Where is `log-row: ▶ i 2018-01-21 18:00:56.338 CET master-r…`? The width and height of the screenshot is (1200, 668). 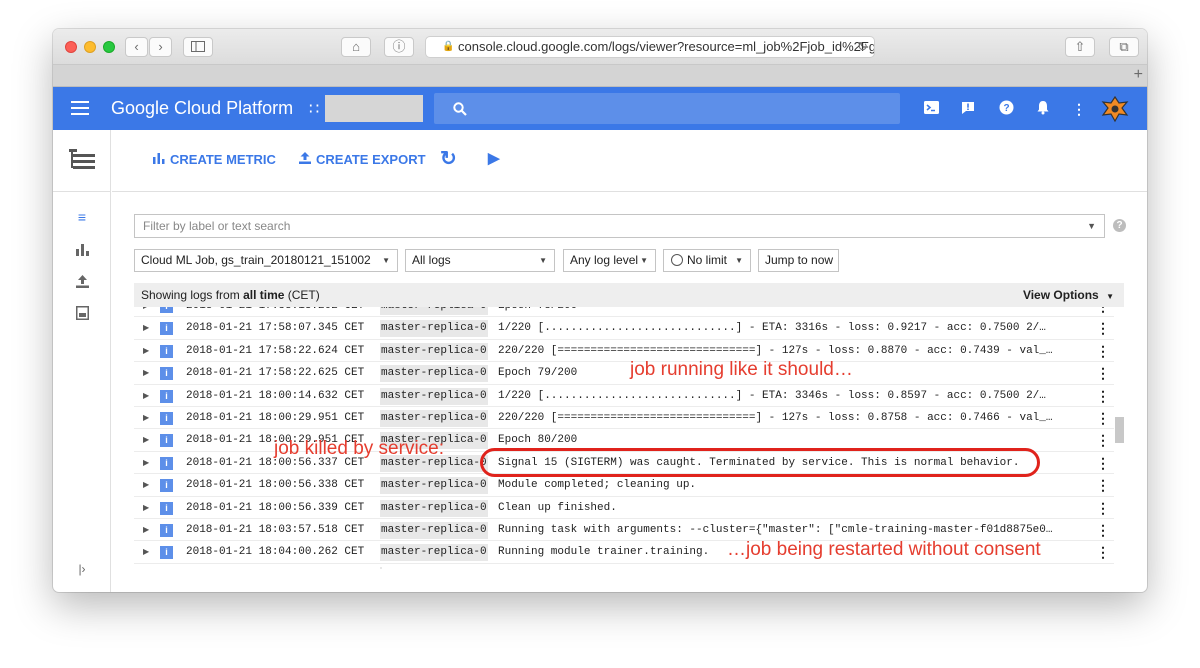
log-row: ▶ i 2018-01-21 18:00:56.338 CET master-r… is located at coordinates (624, 485).